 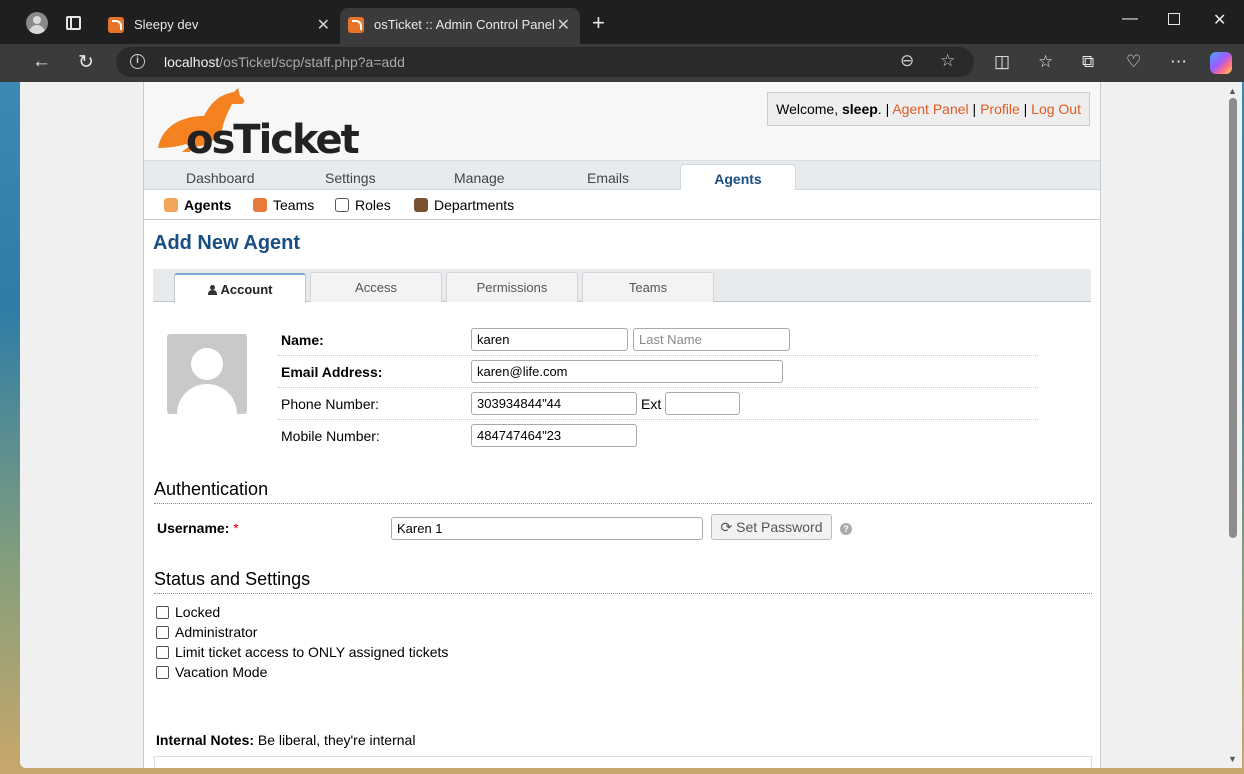 I want to click on form-tabs: Account Access Permissions Teams, so click(x=622, y=286).